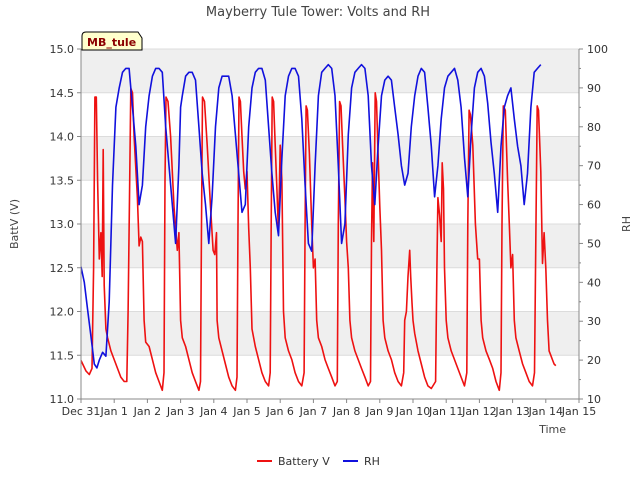 This screenshot has width=640, height=480. What do you see at coordinates (147, 411) in the screenshot?
I see `x-tick-label-2: Jan 2` at bounding box center [147, 411].